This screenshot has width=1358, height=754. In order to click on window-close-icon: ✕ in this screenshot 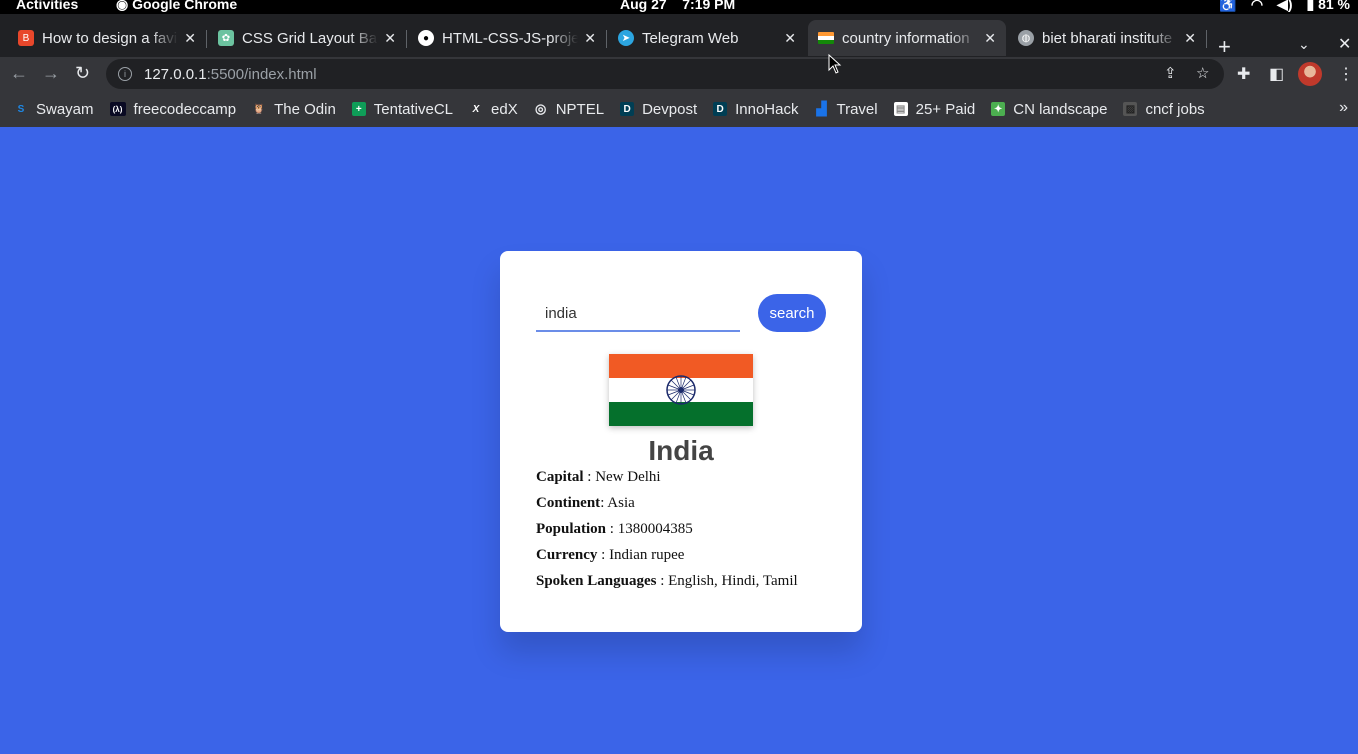, I will do `click(1344, 44)`.